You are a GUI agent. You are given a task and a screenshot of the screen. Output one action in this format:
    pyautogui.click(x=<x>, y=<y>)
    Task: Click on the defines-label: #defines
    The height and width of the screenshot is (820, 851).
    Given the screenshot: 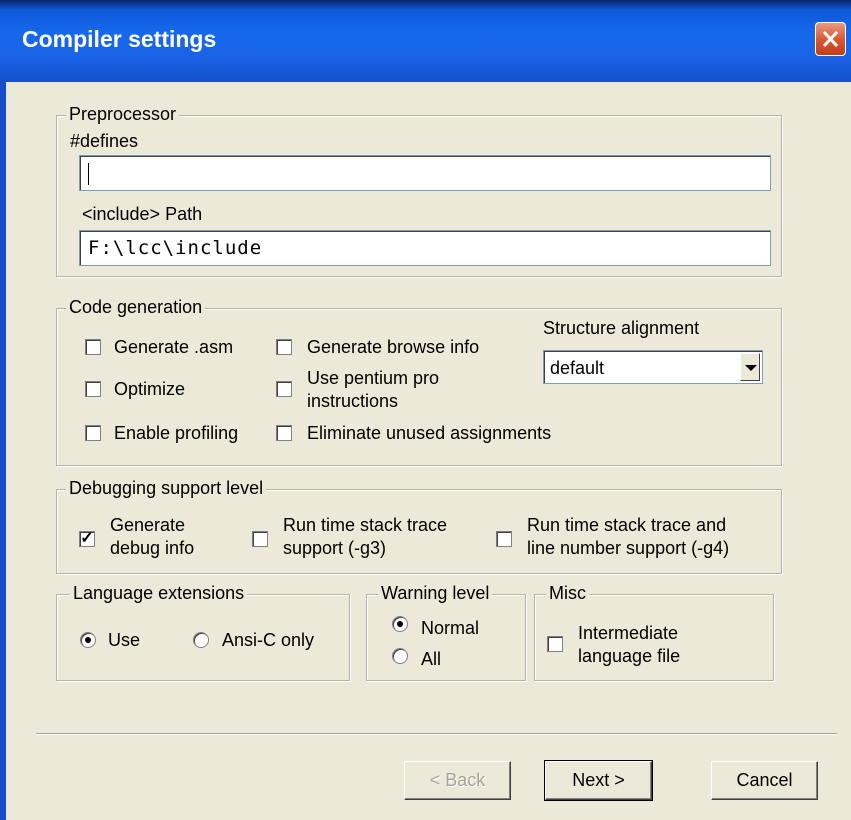 What is the action you would take?
    pyautogui.click(x=104, y=141)
    